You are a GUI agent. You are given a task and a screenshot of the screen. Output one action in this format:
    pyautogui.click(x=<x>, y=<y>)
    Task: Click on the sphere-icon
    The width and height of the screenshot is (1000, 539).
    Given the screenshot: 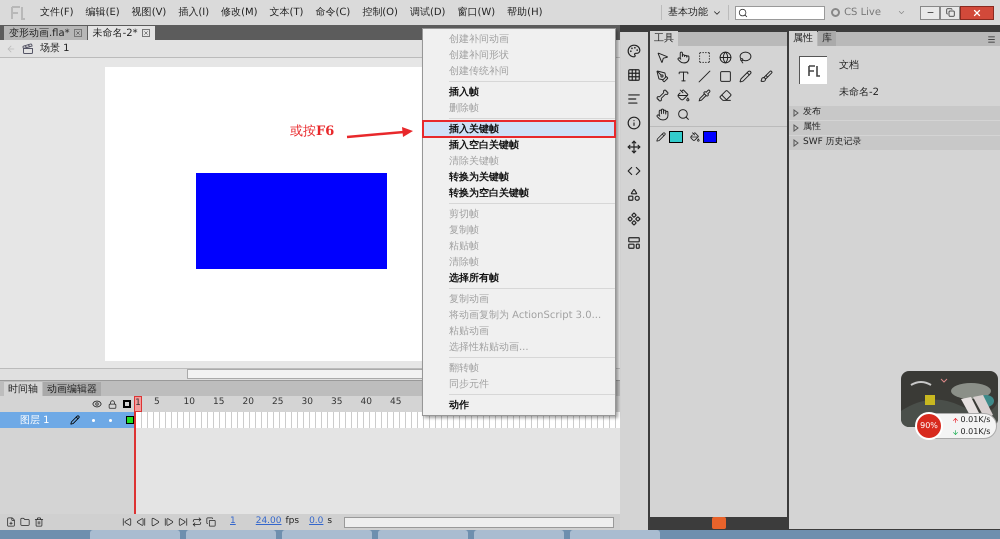 What is the action you would take?
    pyautogui.click(x=725, y=57)
    